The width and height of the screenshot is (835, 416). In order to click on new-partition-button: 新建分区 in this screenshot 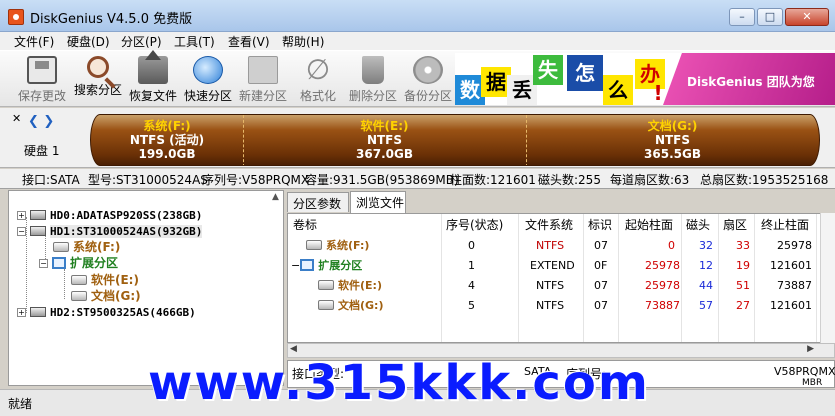, I will do `click(263, 80)`.